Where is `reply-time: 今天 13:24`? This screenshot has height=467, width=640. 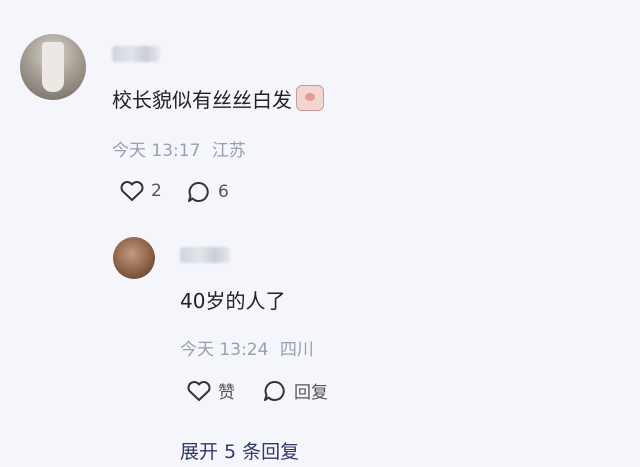
reply-time: 今天 13:24 is located at coordinates (224, 350).